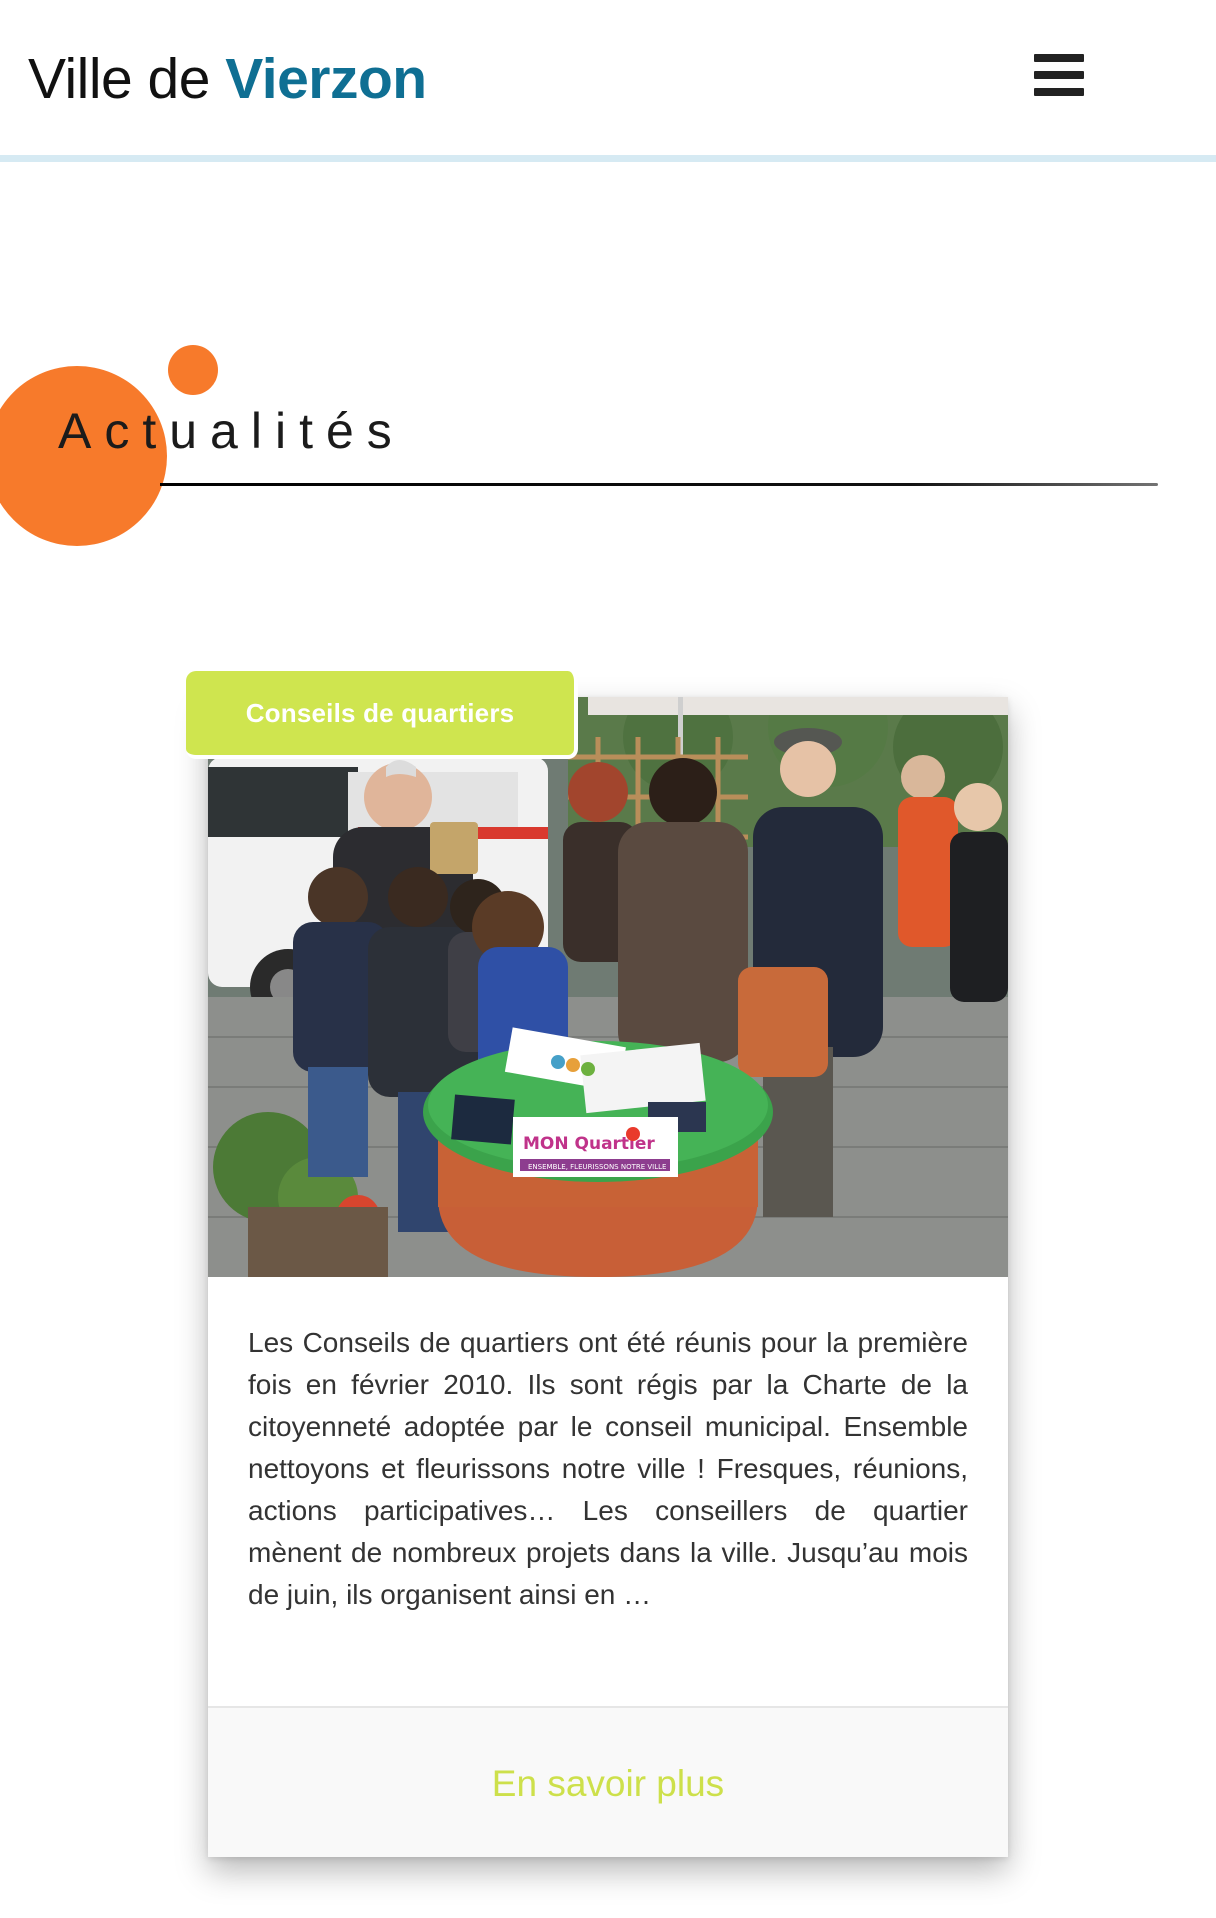 This screenshot has width=1216, height=1918. I want to click on hamburger-menu-icon, so click(1060, 75).